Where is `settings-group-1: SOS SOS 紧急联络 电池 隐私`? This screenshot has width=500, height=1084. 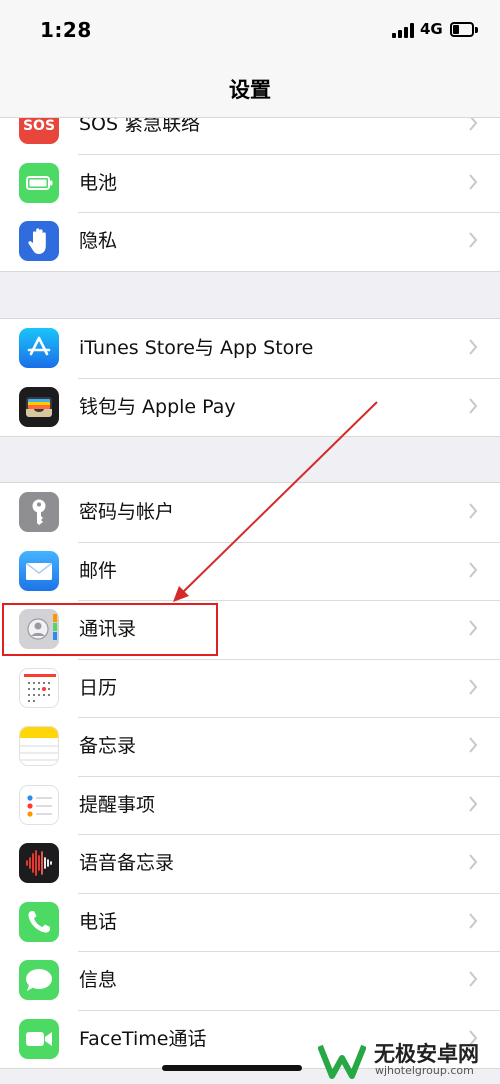 settings-group-1: SOS SOS 紧急联络 电池 隐私 is located at coordinates (250, 195).